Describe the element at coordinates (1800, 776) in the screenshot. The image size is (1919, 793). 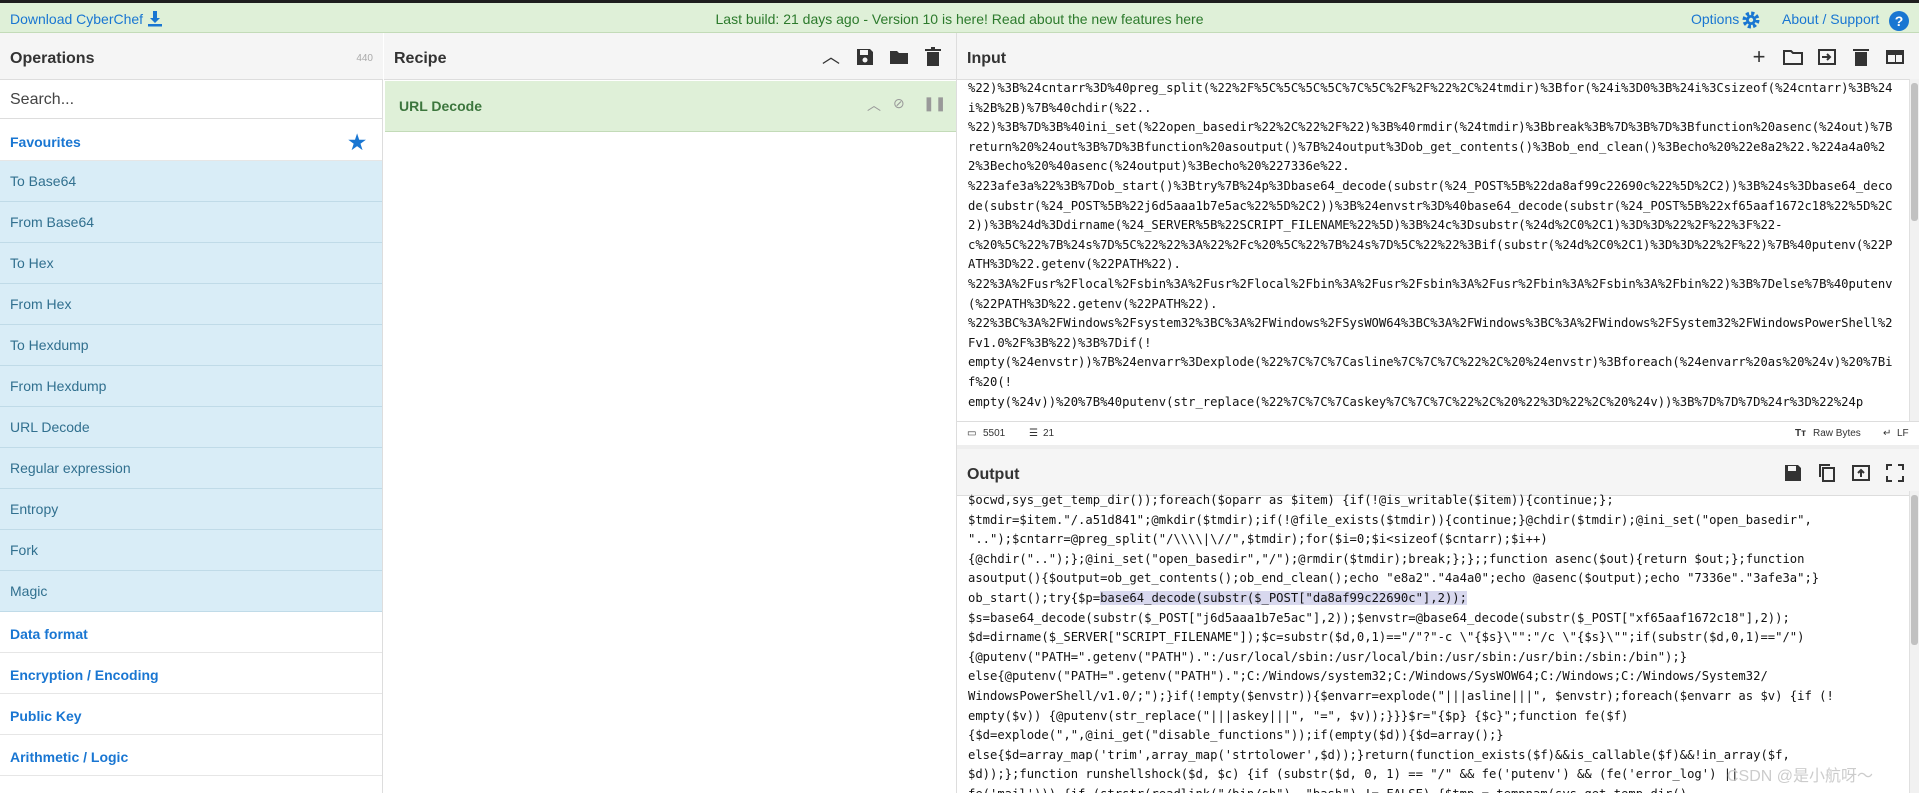
I see `watermark: CSDN @是小航呀～` at that location.